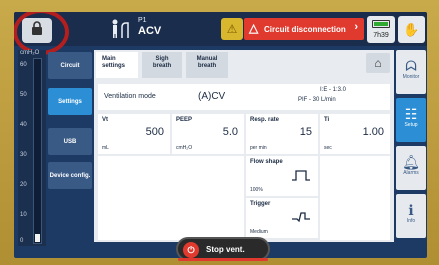 This screenshot has height=265, width=439. Describe the element at coordinates (184, 120) in the screenshot. I see `peep-label: PEEP` at that location.